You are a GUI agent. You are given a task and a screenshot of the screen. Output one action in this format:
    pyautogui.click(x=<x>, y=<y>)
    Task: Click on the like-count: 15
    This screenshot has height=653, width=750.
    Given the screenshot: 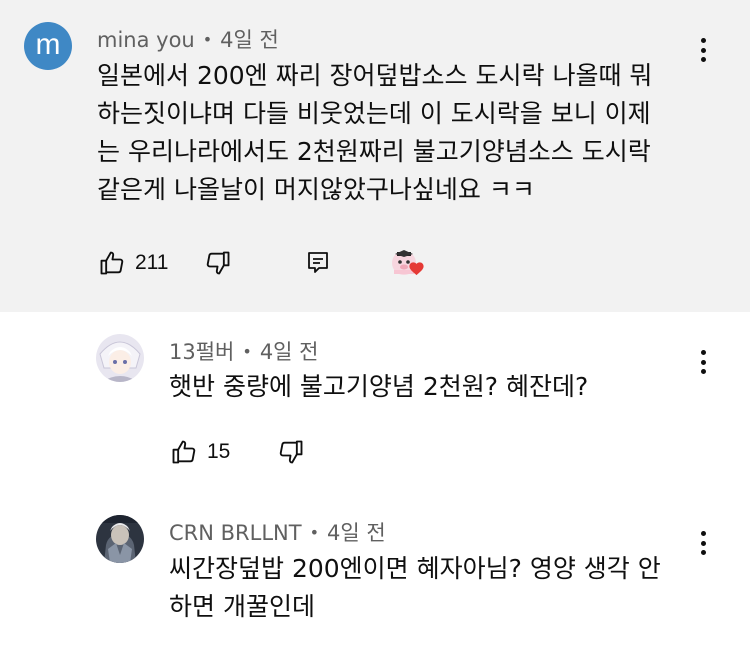 What is the action you would take?
    pyautogui.click(x=219, y=451)
    